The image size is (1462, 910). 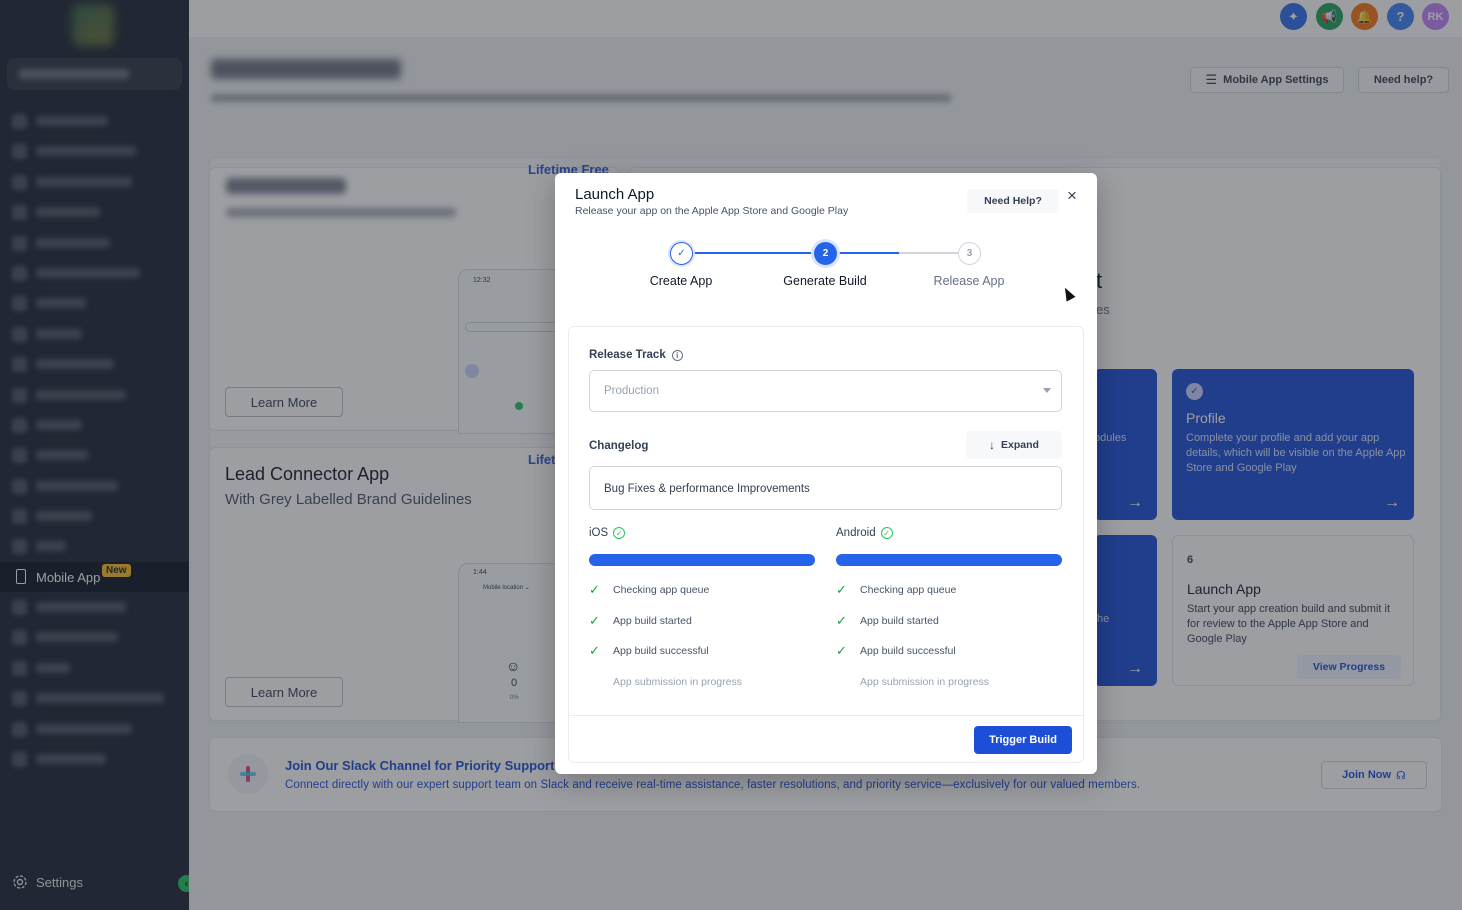 I want to click on step-active-marker: 2, so click(x=825, y=253).